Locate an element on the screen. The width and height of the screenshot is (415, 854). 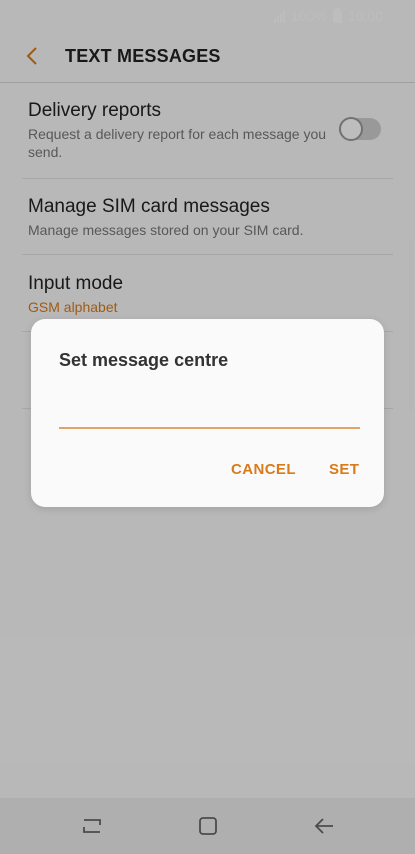
message-centre-input is located at coordinates (209, 412).